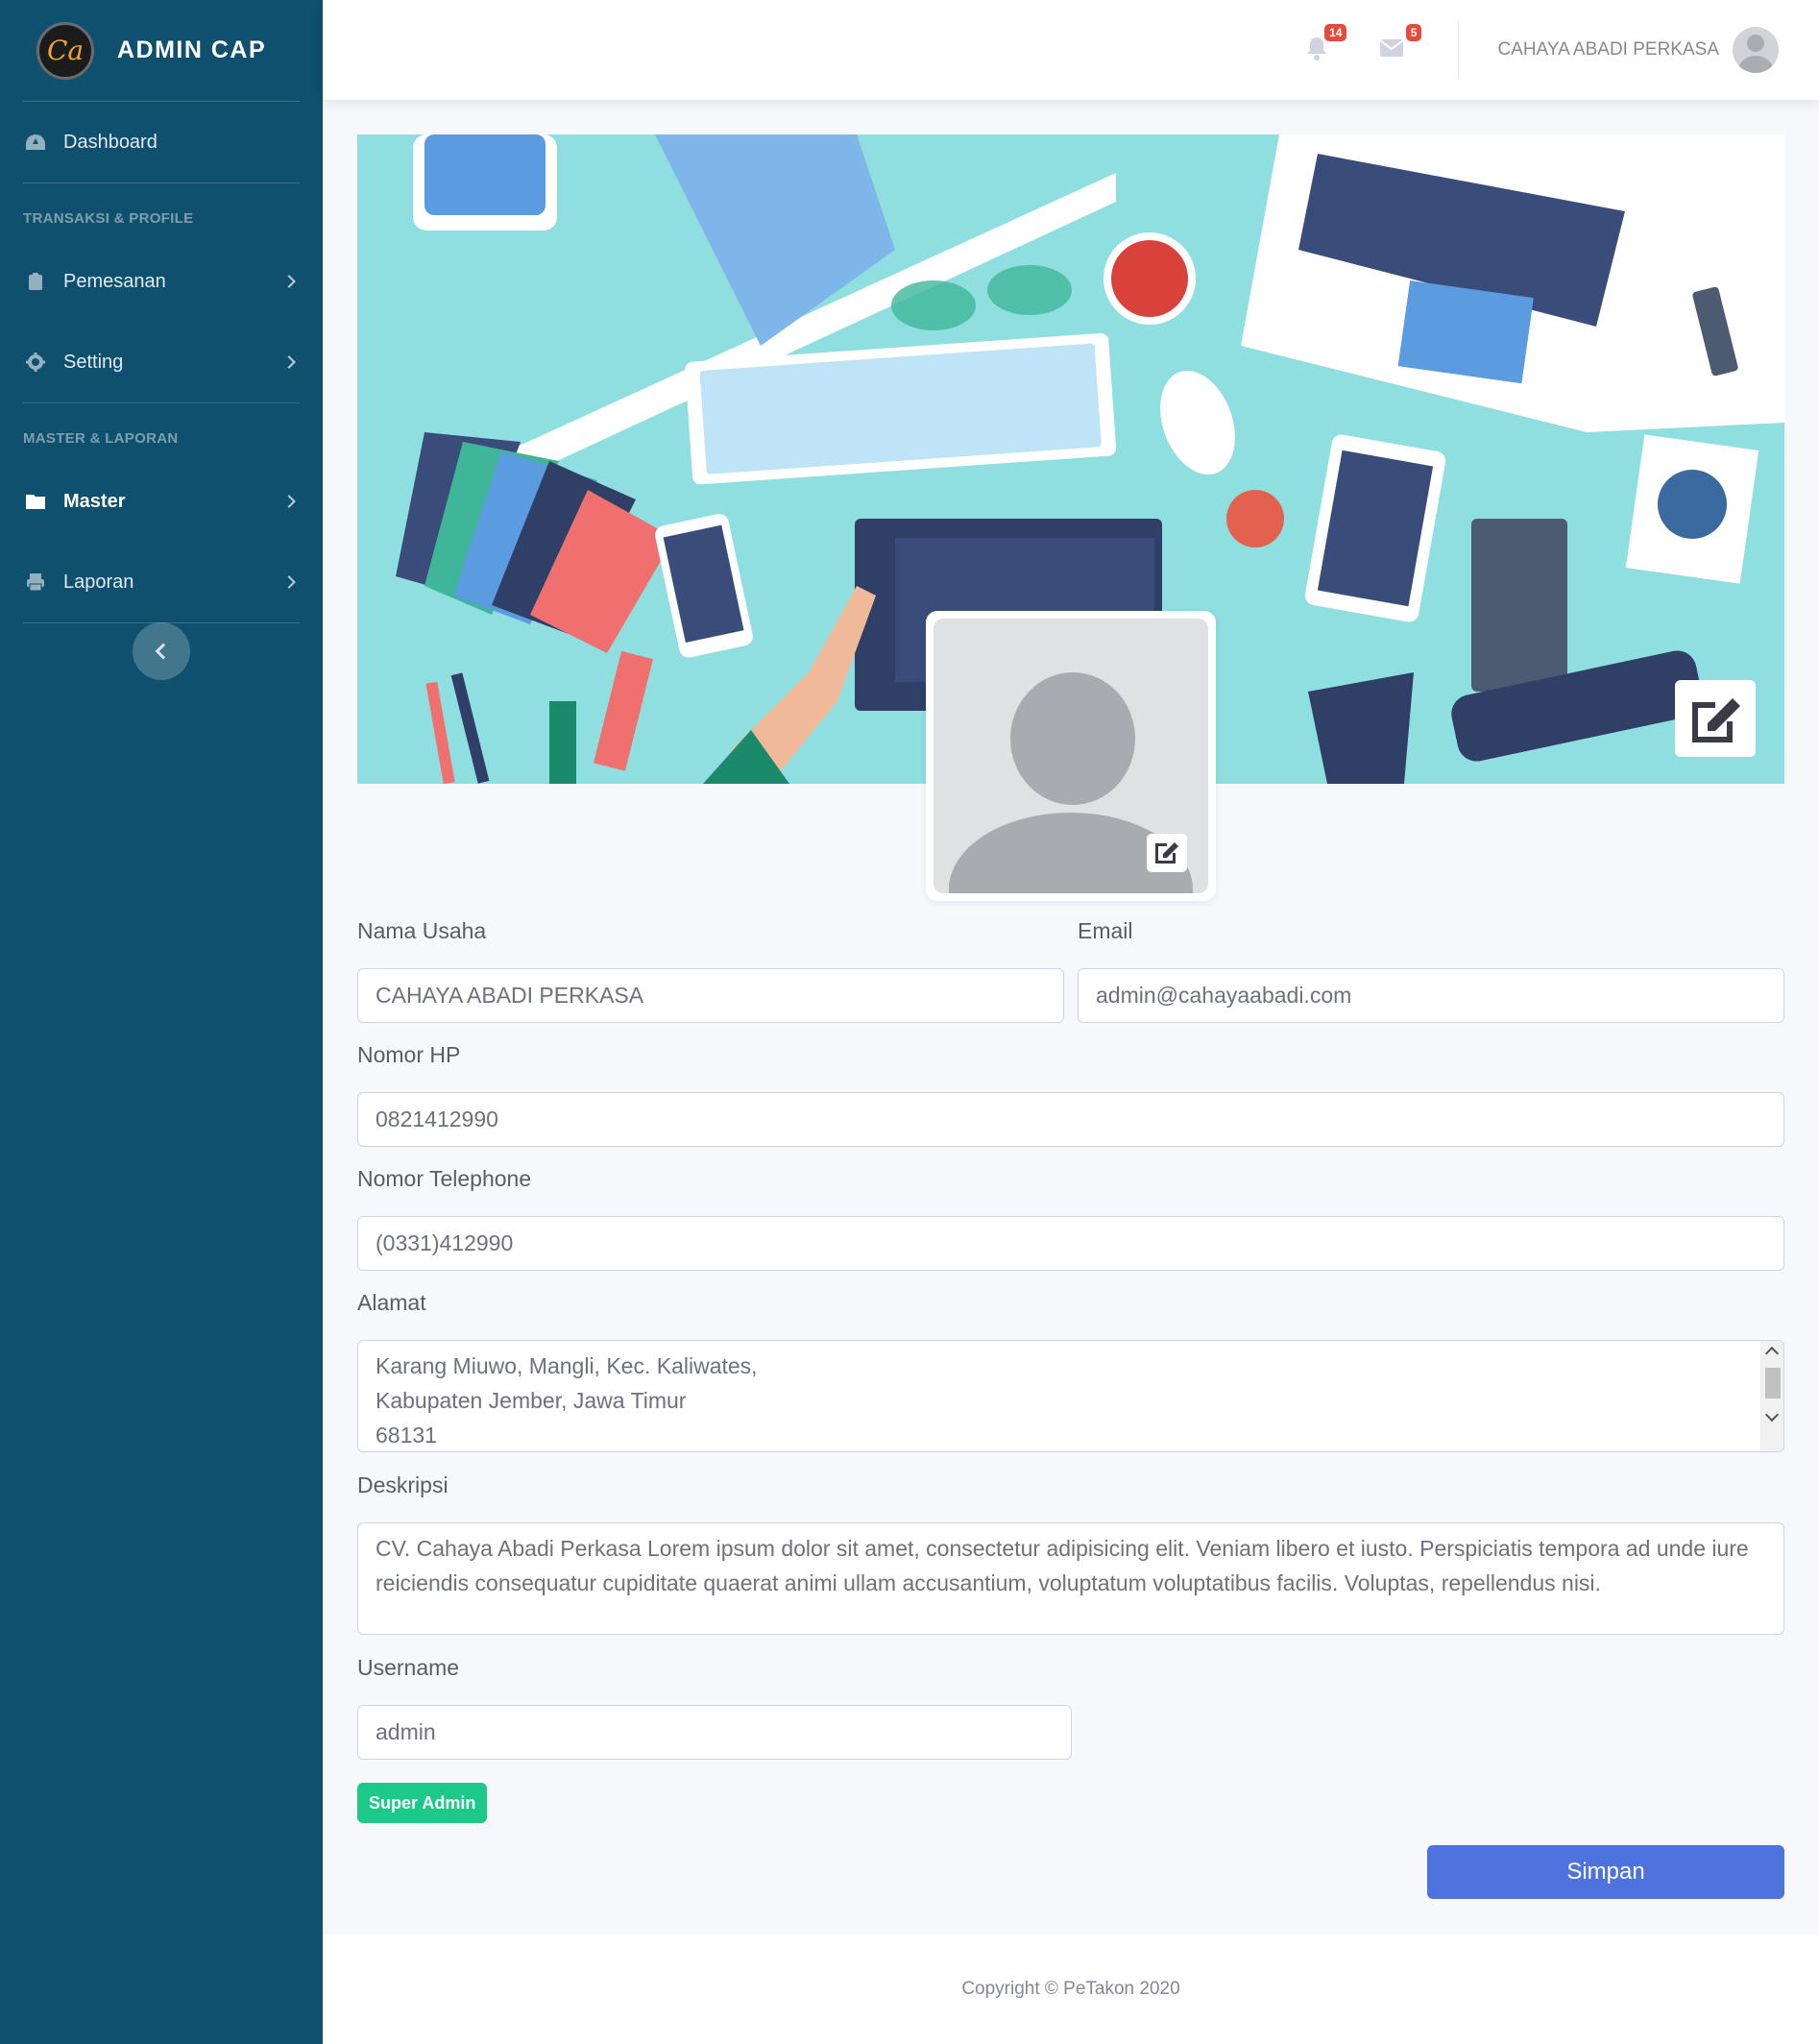 Image resolution: width=1819 pixels, height=2044 pixels. Describe the element at coordinates (1105, 930) in the screenshot. I see `email-label: Email` at that location.